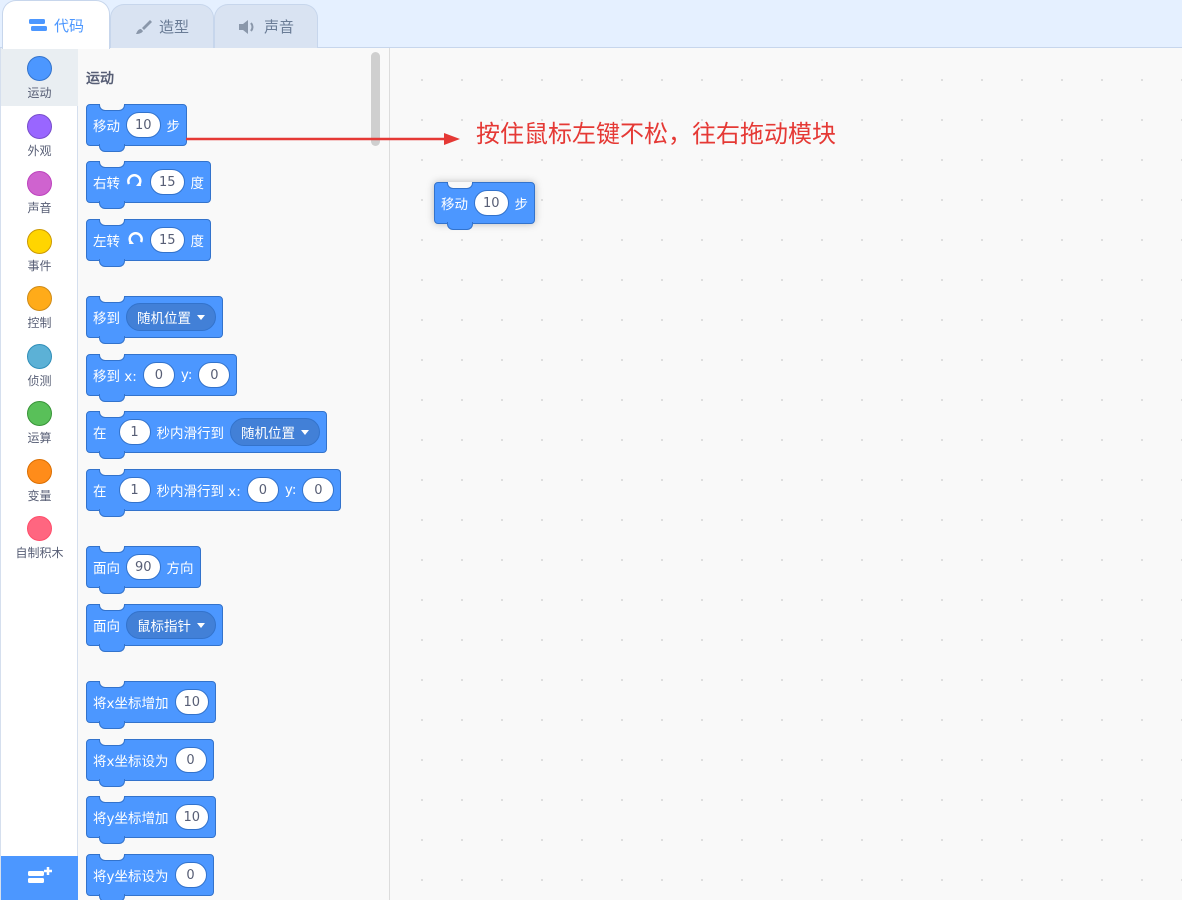 The image size is (1182, 900). I want to click on add-extension-icon, so click(40, 878).